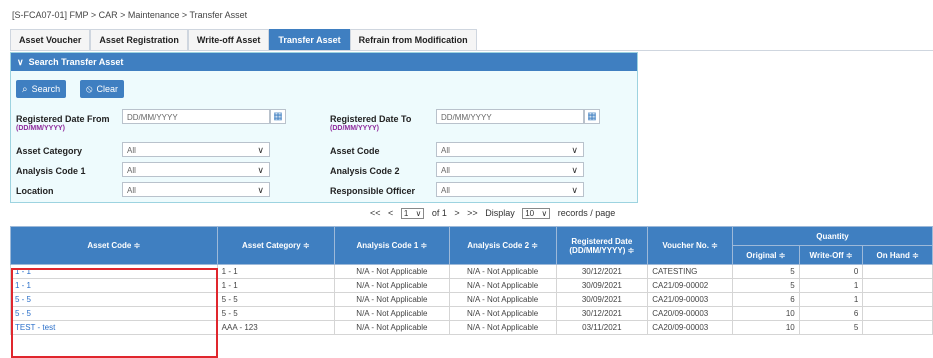 This screenshot has height=358, width=933. I want to click on prev-page-button: <, so click(390, 213).